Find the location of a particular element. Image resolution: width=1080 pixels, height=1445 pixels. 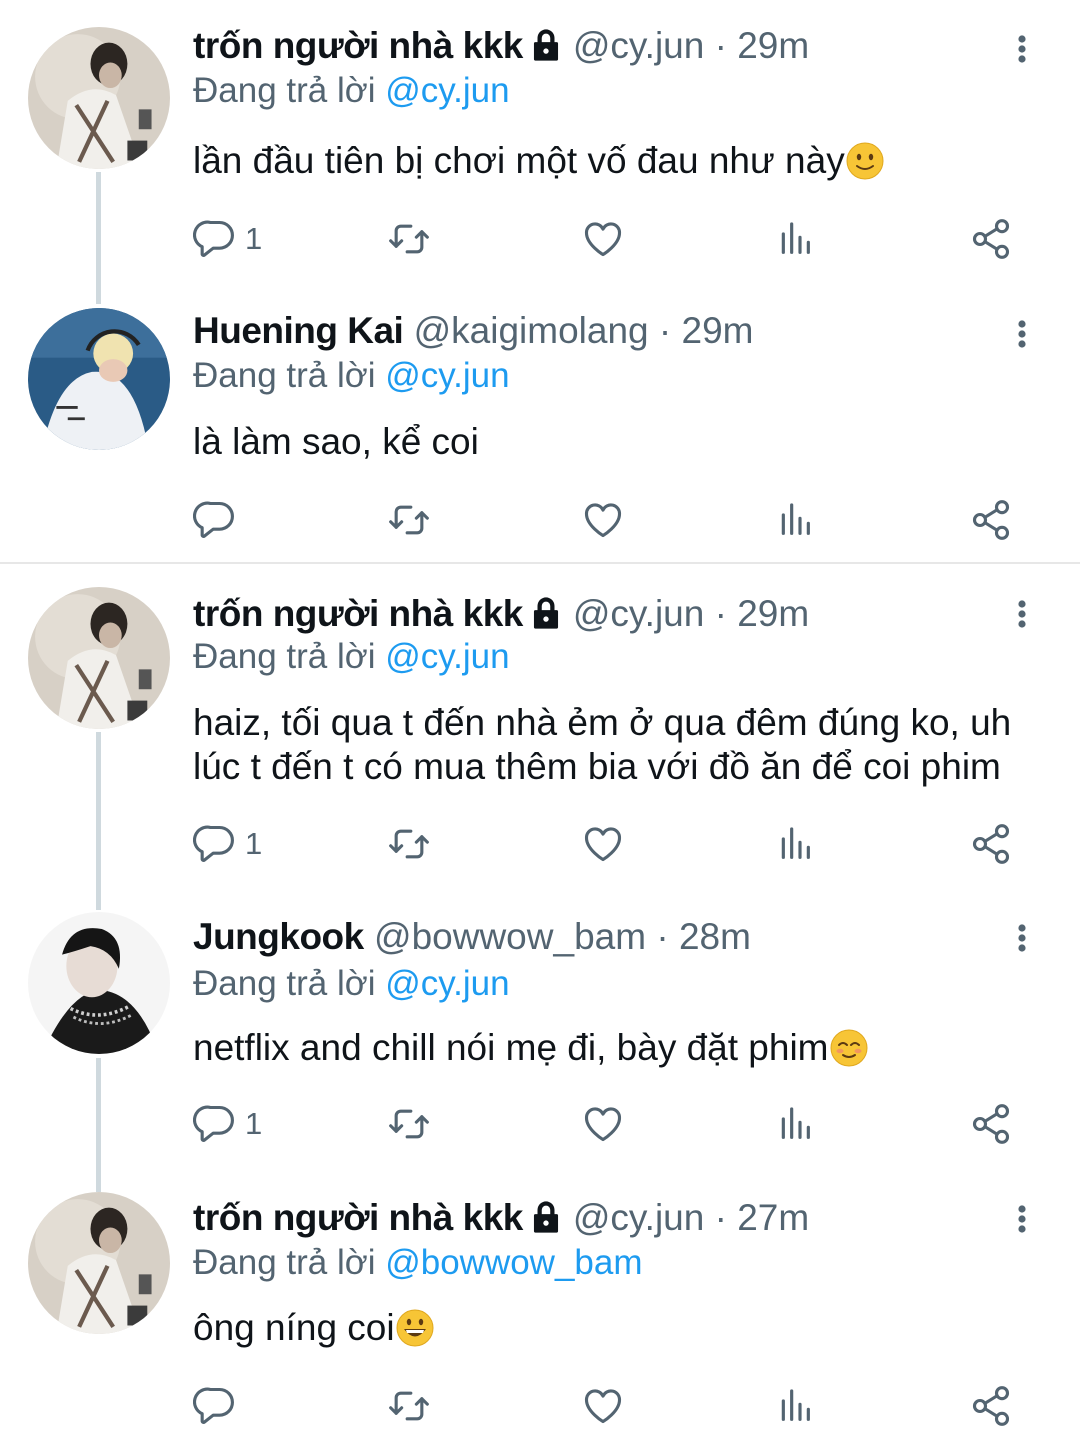

user-handle: @kaigimolang is located at coordinates (531, 330).